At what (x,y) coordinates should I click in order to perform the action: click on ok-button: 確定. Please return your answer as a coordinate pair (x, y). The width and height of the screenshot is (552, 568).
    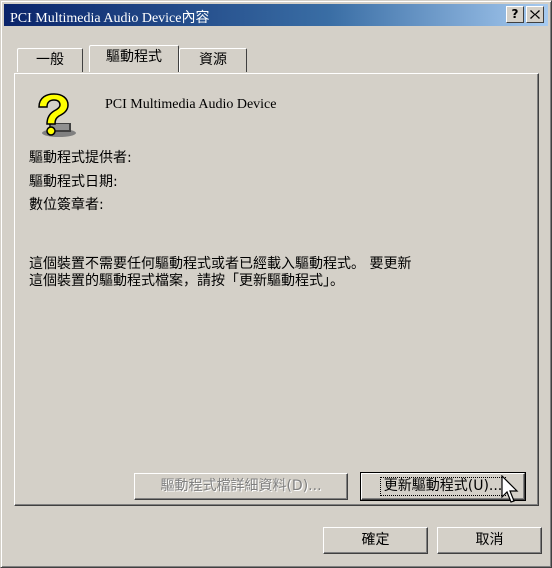
    Looking at the image, I should click on (375, 540).